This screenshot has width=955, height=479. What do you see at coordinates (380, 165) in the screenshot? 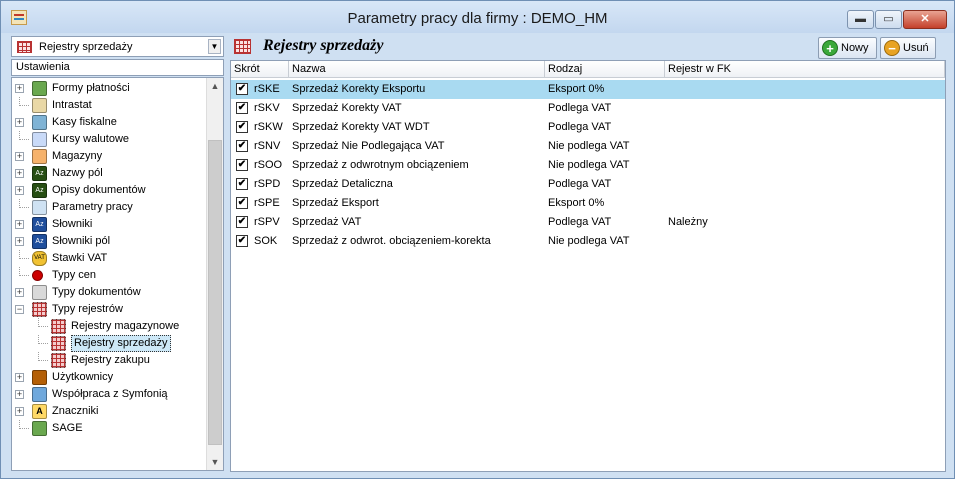
I see `cell-nazwa: Sprzedaż z odwrotnym obciązeniem` at bounding box center [380, 165].